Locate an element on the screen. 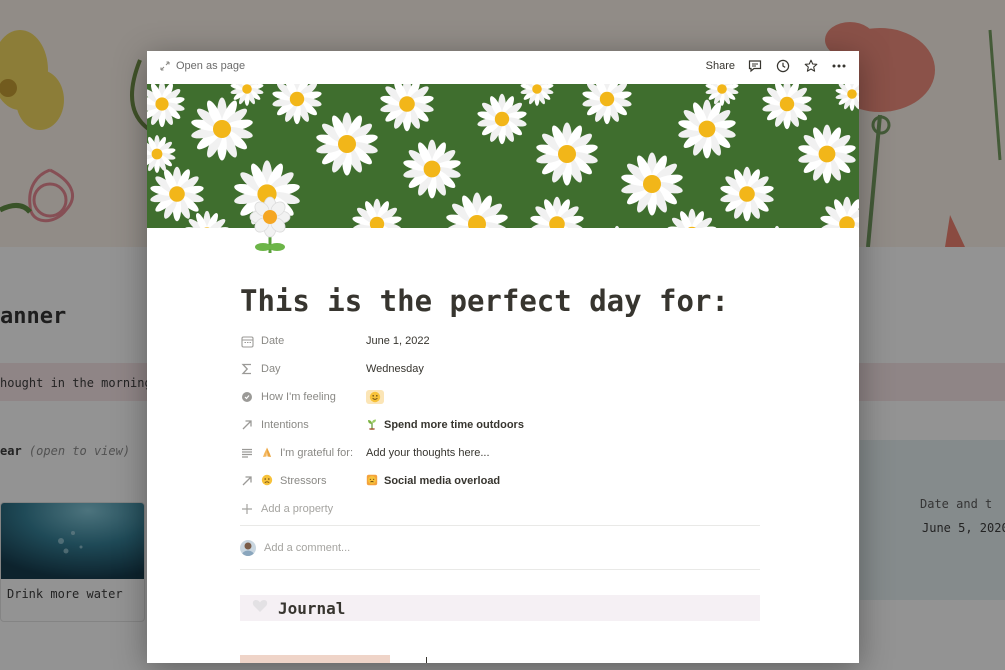  history-icon is located at coordinates (783, 66).